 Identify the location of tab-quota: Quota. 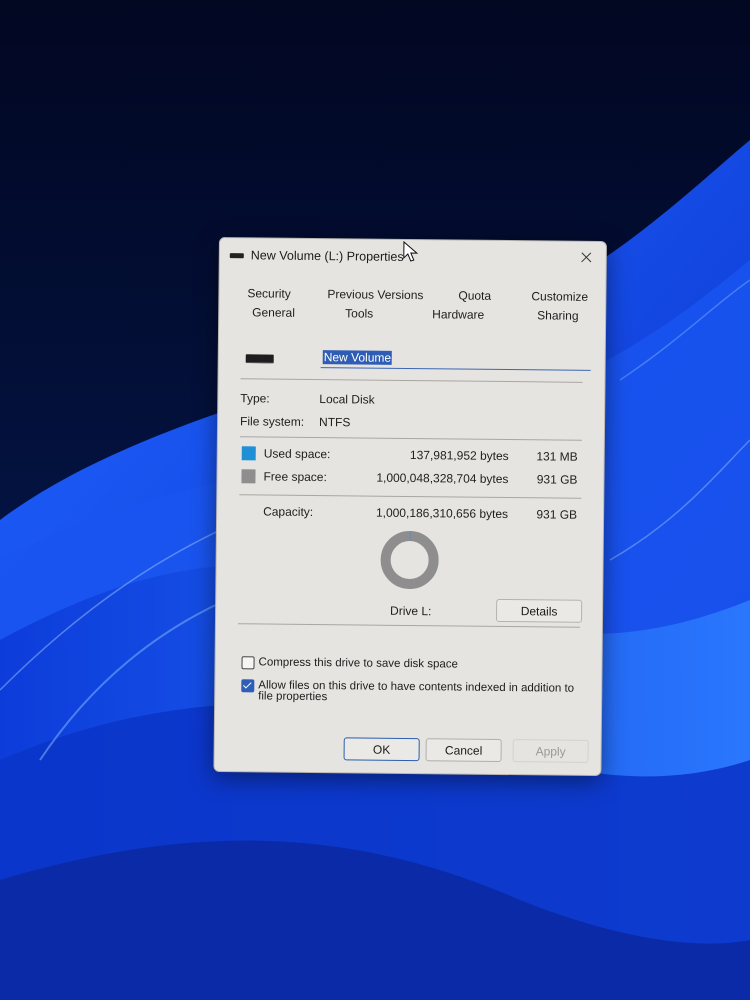
(474, 296).